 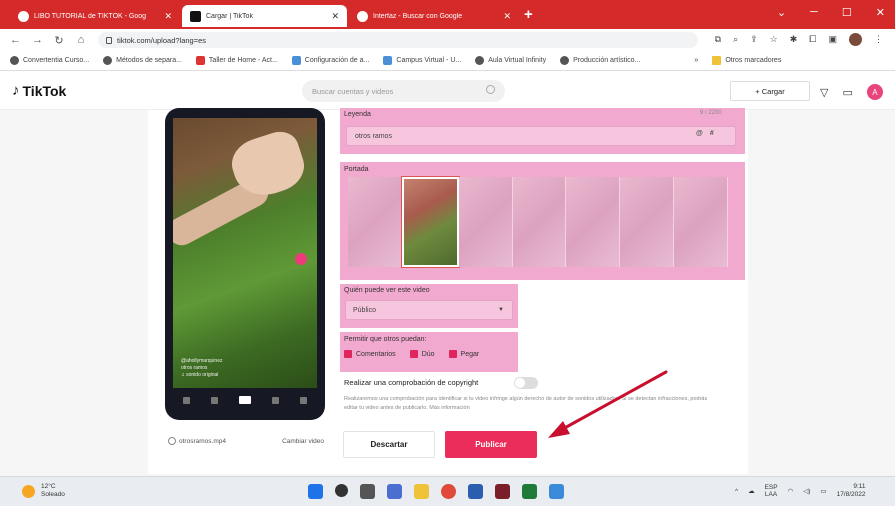 I want to click on preview-like-icon, so click(x=301, y=259).